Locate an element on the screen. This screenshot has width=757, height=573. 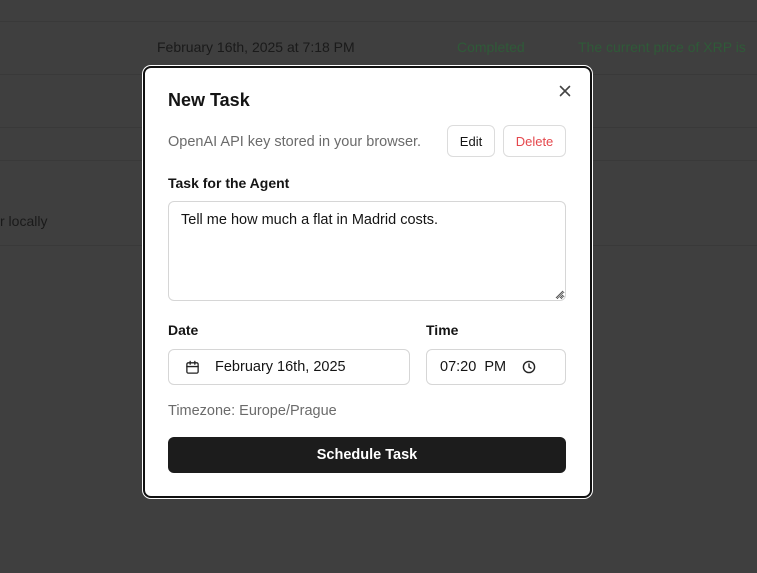
date-picker-button: February 16th, 2025 is located at coordinates (289, 367).